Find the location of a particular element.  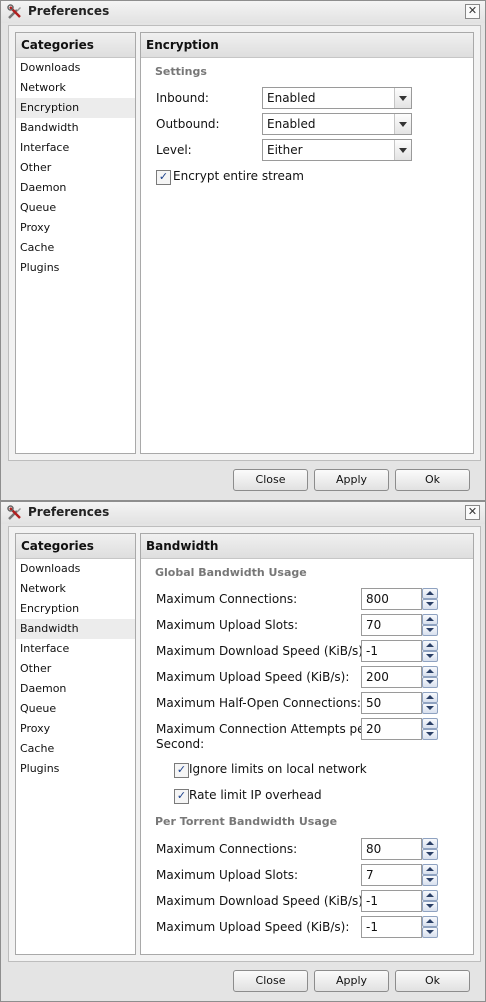

max-connection-attempts-input: 20 is located at coordinates (391, 729).